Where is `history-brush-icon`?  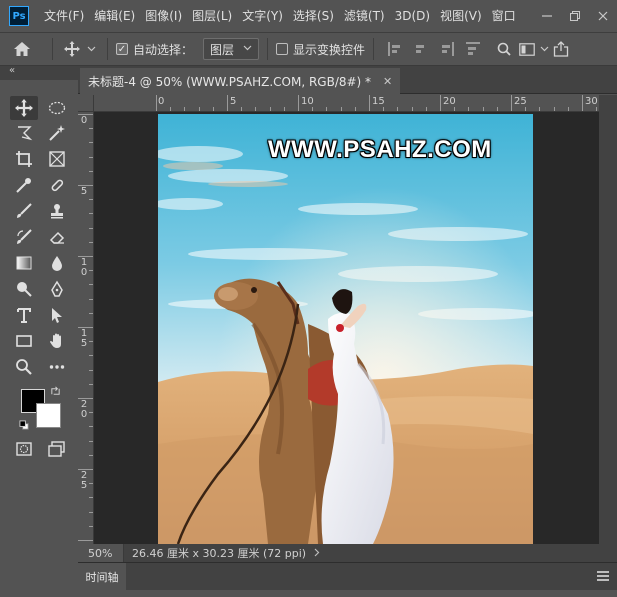
history-brush-icon is located at coordinates (24, 237).